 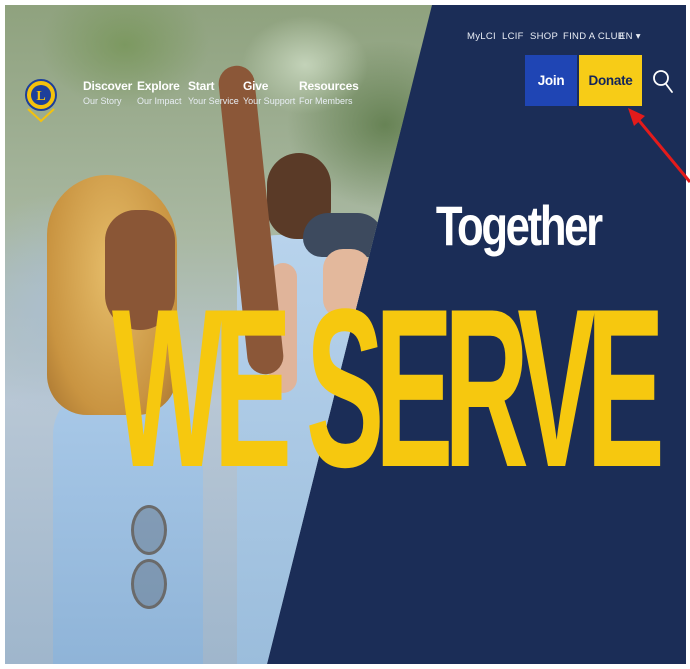 I want to click on nav-label: Resources, so click(x=329, y=86).